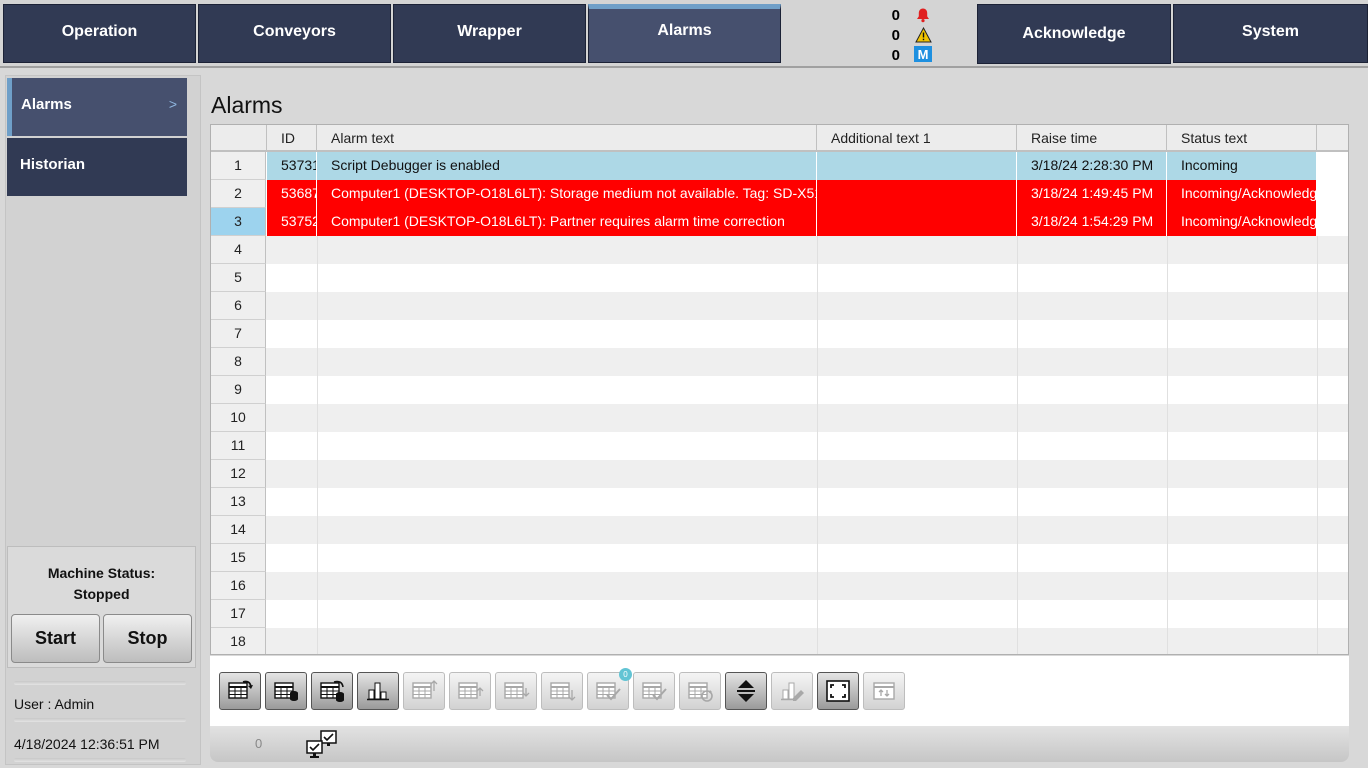 The width and height of the screenshot is (1368, 768). Describe the element at coordinates (238, 390) in the screenshot. I see `row-number: 9` at that location.